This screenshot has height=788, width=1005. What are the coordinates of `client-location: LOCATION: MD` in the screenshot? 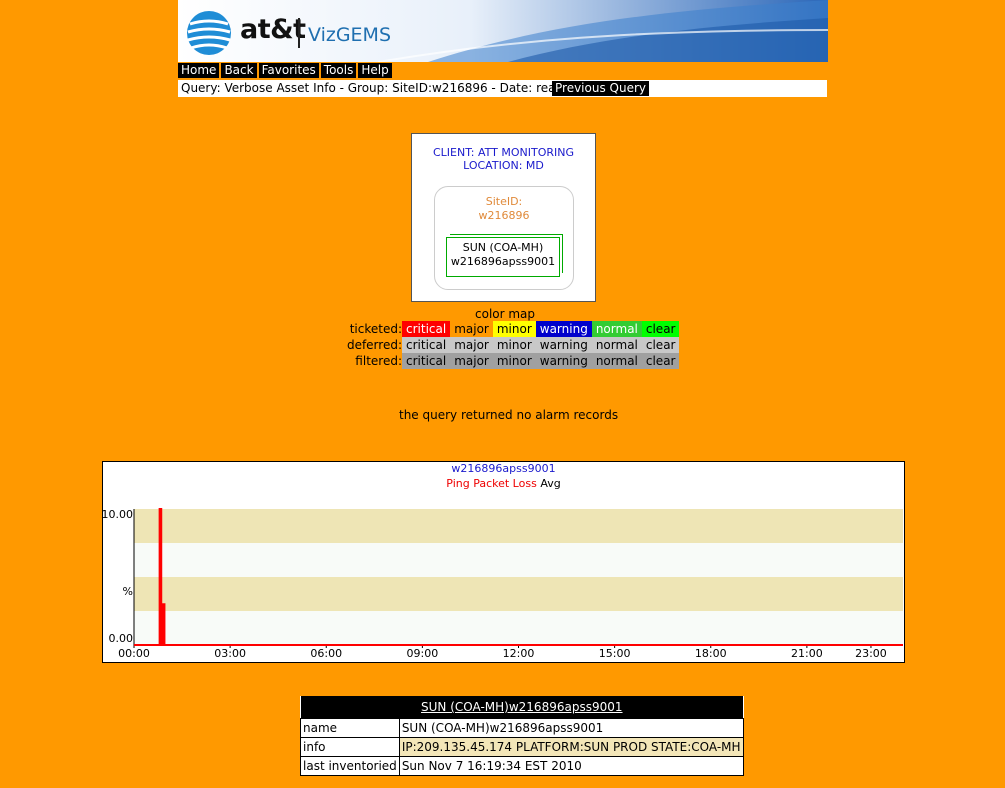 It's located at (503, 165).